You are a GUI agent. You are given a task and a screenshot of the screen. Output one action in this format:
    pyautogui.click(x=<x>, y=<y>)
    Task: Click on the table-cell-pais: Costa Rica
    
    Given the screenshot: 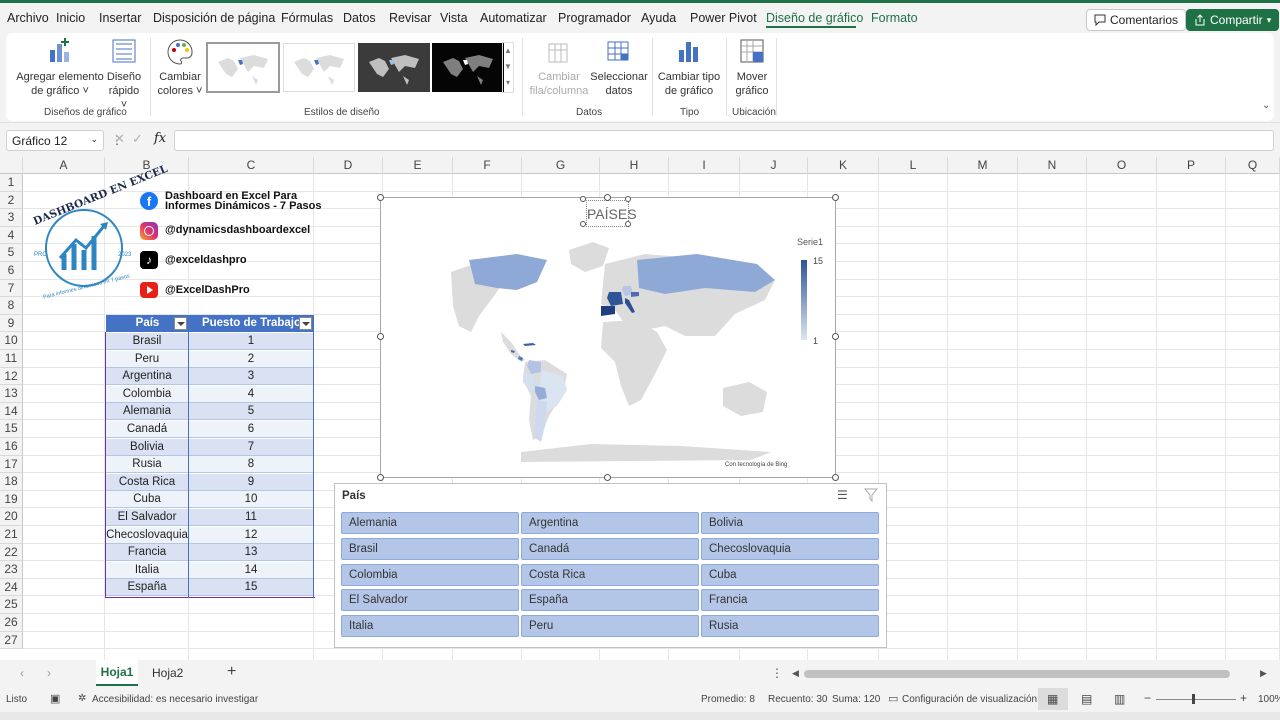 What is the action you would take?
    pyautogui.click(x=147, y=482)
    